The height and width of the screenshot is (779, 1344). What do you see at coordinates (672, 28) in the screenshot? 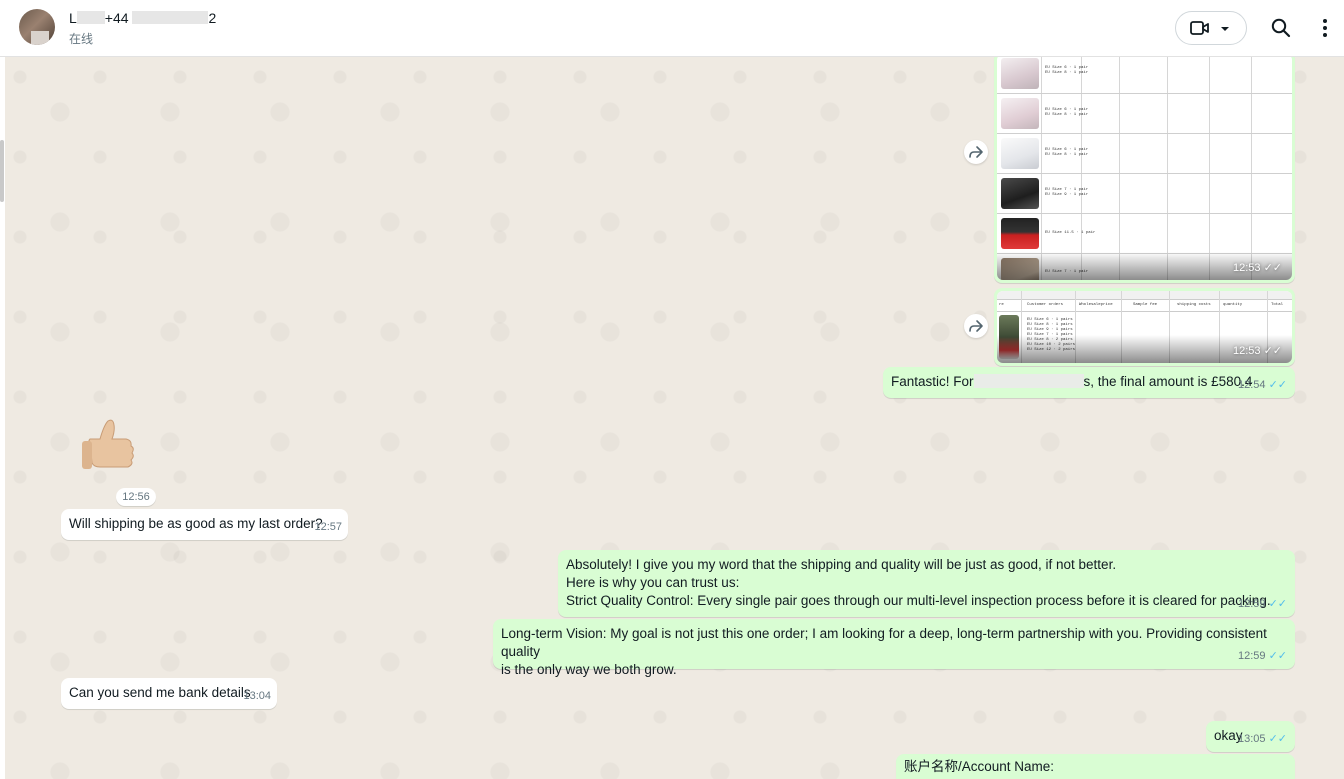
I see `chat-header: L +44 2 在线` at bounding box center [672, 28].